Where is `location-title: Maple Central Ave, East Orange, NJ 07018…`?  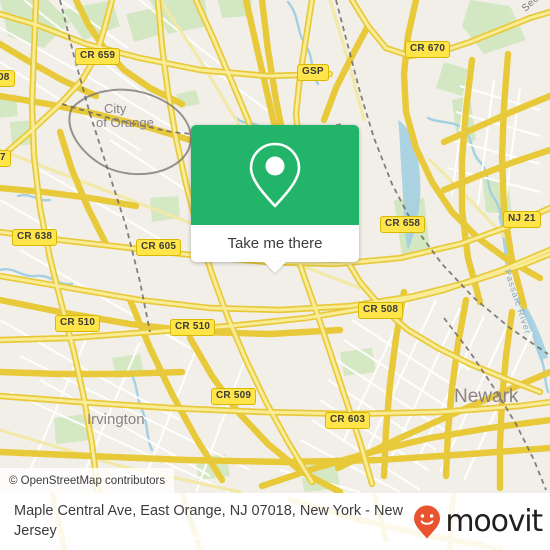
location-title: Maple Central Ave, East Orange, NJ 07018… is located at coordinates (209, 521).